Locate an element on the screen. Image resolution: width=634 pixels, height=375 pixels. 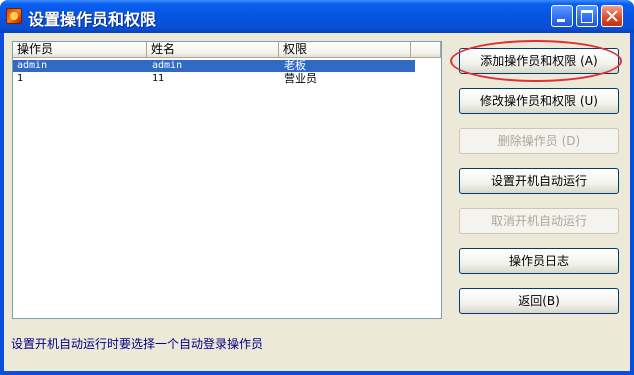
table-row: admin admin 老板 is located at coordinates (214, 66).